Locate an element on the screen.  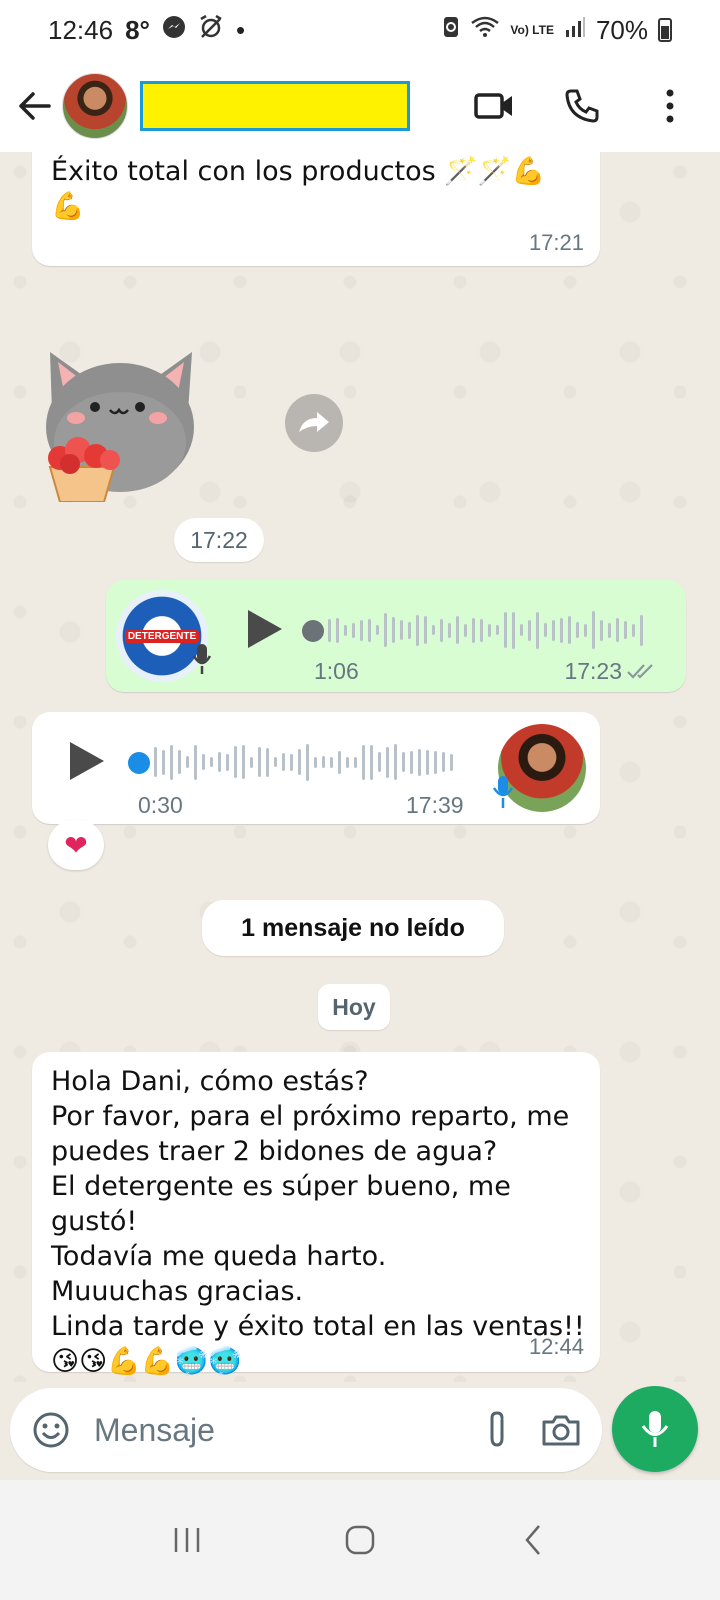
incoming-voice-message: 0:30 17:39 is located at coordinates (316, 768).